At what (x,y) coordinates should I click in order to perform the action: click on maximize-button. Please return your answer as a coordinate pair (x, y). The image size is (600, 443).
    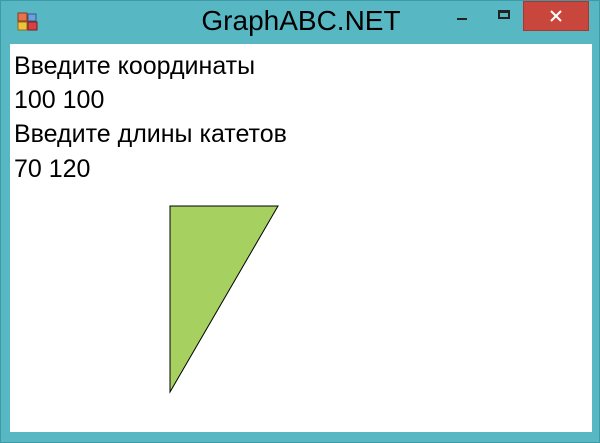
    Looking at the image, I should click on (503, 15).